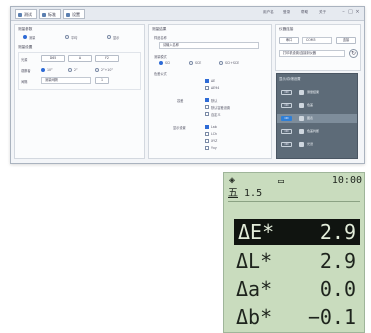 This screenshot has height=333, width=371. Describe the element at coordinates (297, 232) in the screenshot. I see `measurement-de: ΔE* 2.9` at that location.